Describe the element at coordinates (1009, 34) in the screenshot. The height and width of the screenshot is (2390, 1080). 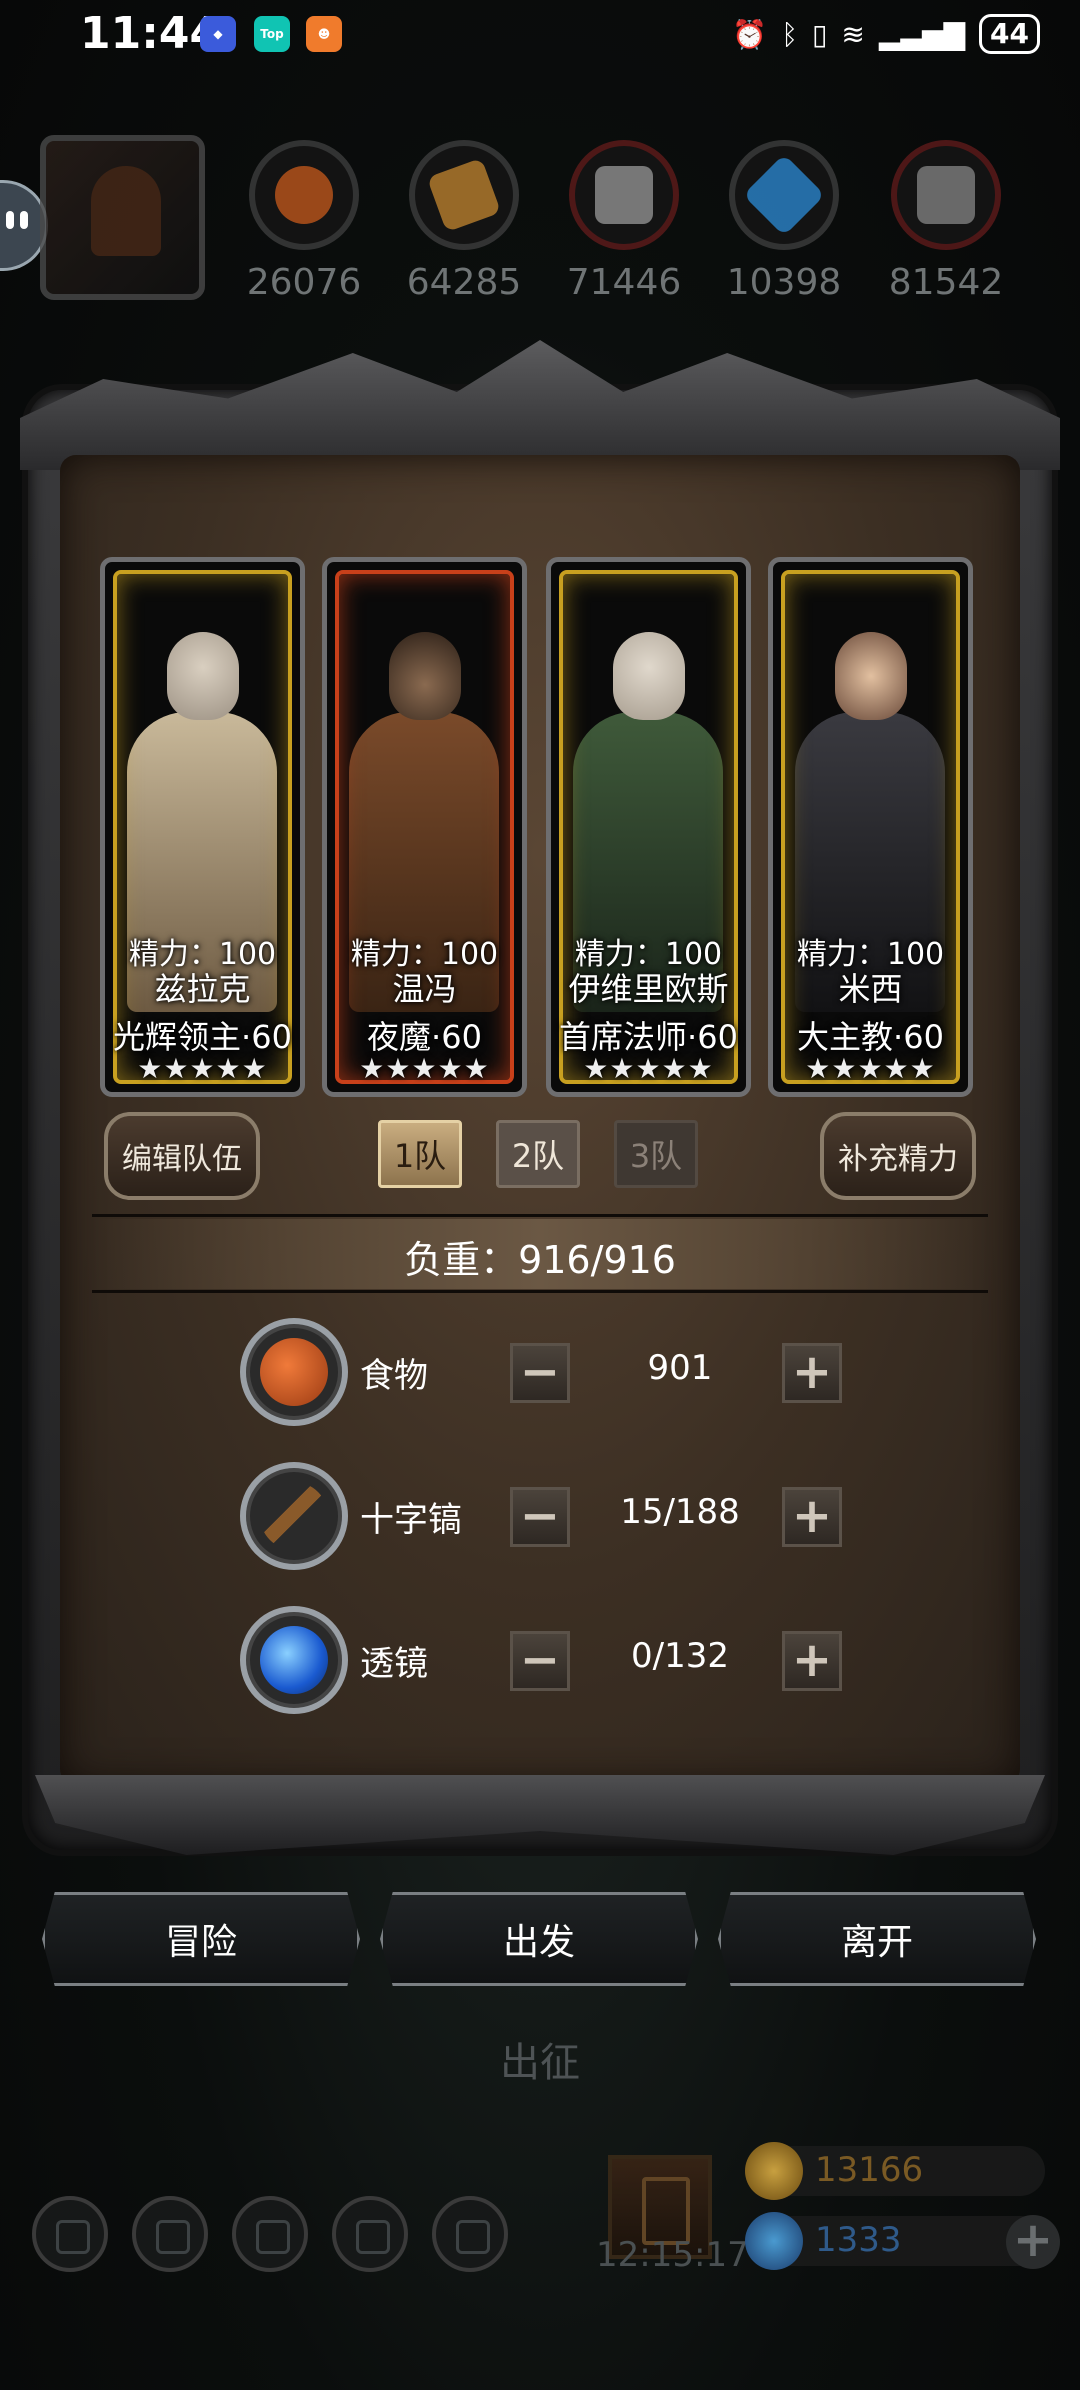
I see `battery-indicator: 44` at that location.